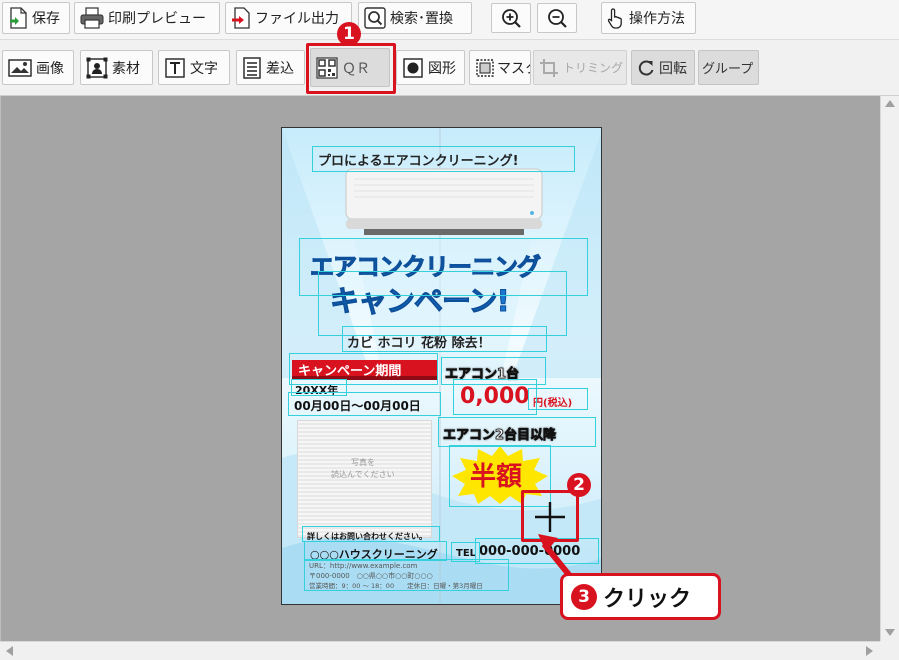  I want to click on zoom-in-icon, so click(511, 18).